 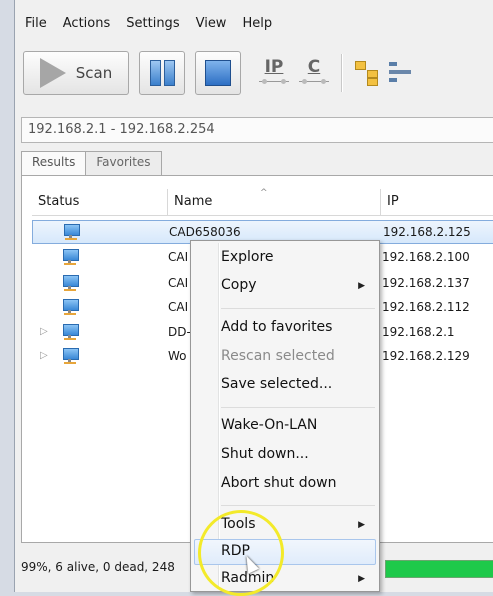 What do you see at coordinates (276, 327) in the screenshot?
I see `menu-item-add-to-favorites: Add to favorites` at bounding box center [276, 327].